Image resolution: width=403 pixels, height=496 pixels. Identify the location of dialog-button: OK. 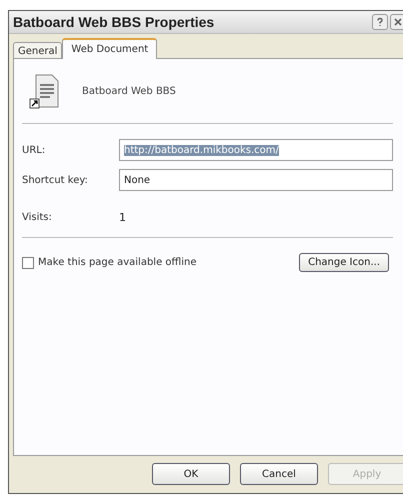
(191, 474).